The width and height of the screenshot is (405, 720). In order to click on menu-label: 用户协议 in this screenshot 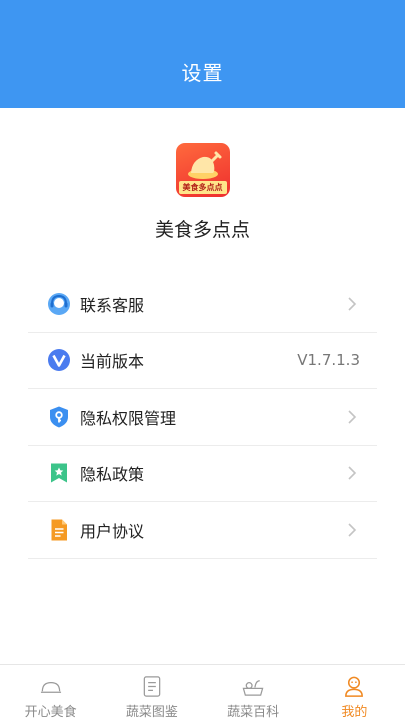, I will do `click(112, 531)`.